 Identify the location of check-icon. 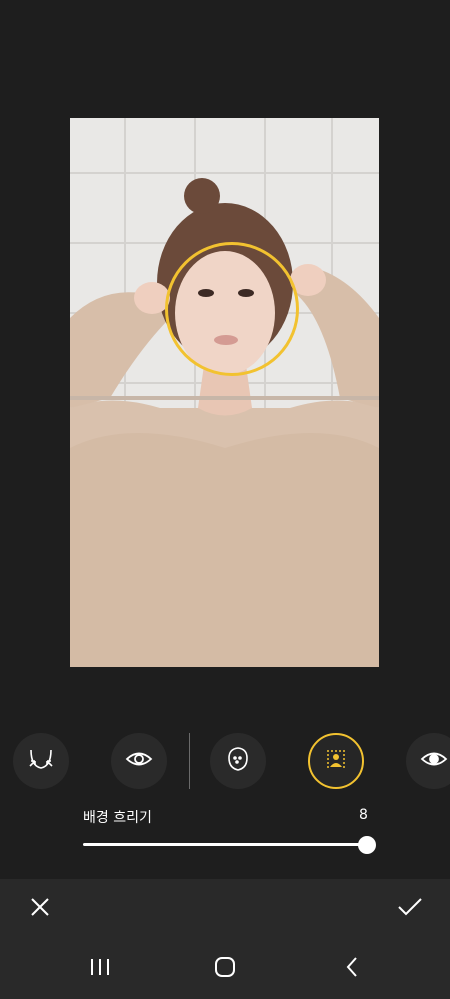
(410, 909).